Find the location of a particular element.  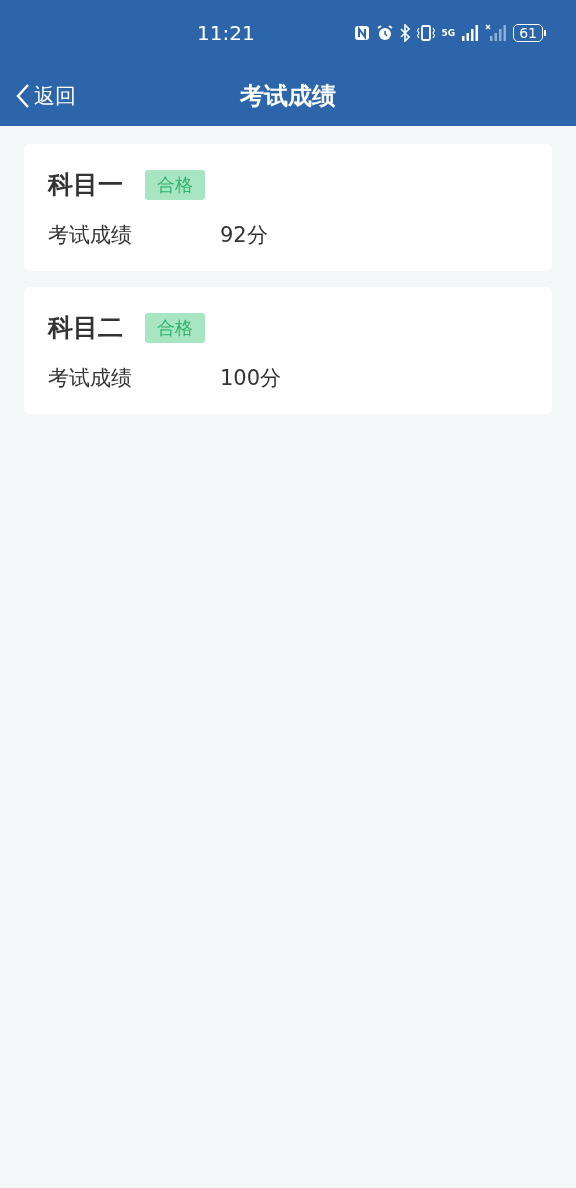

score-value: 100分 is located at coordinates (251, 378).